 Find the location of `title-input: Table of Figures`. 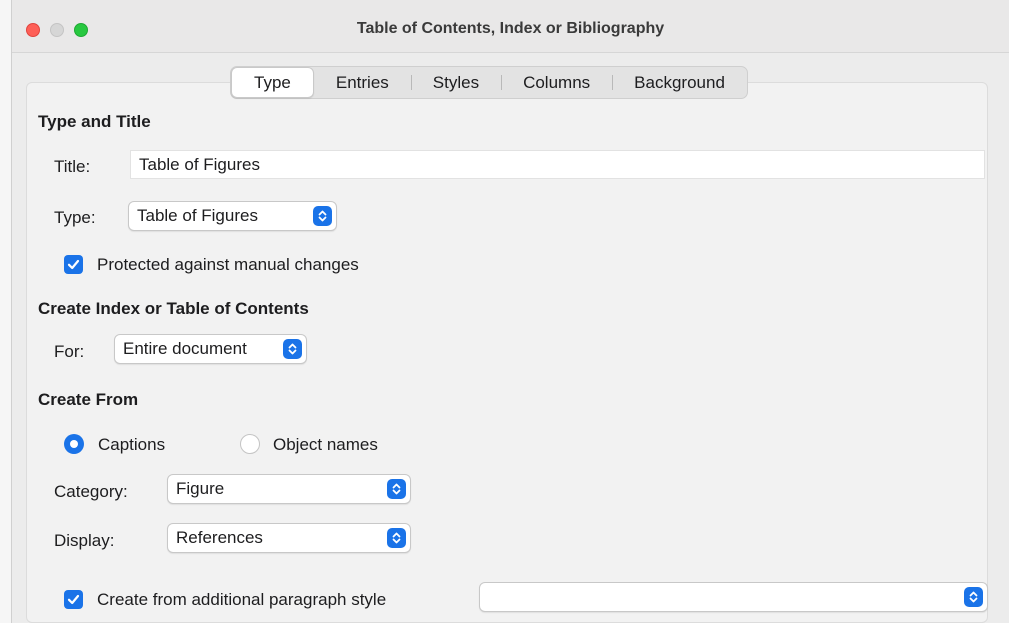

title-input: Table of Figures is located at coordinates (557, 164).